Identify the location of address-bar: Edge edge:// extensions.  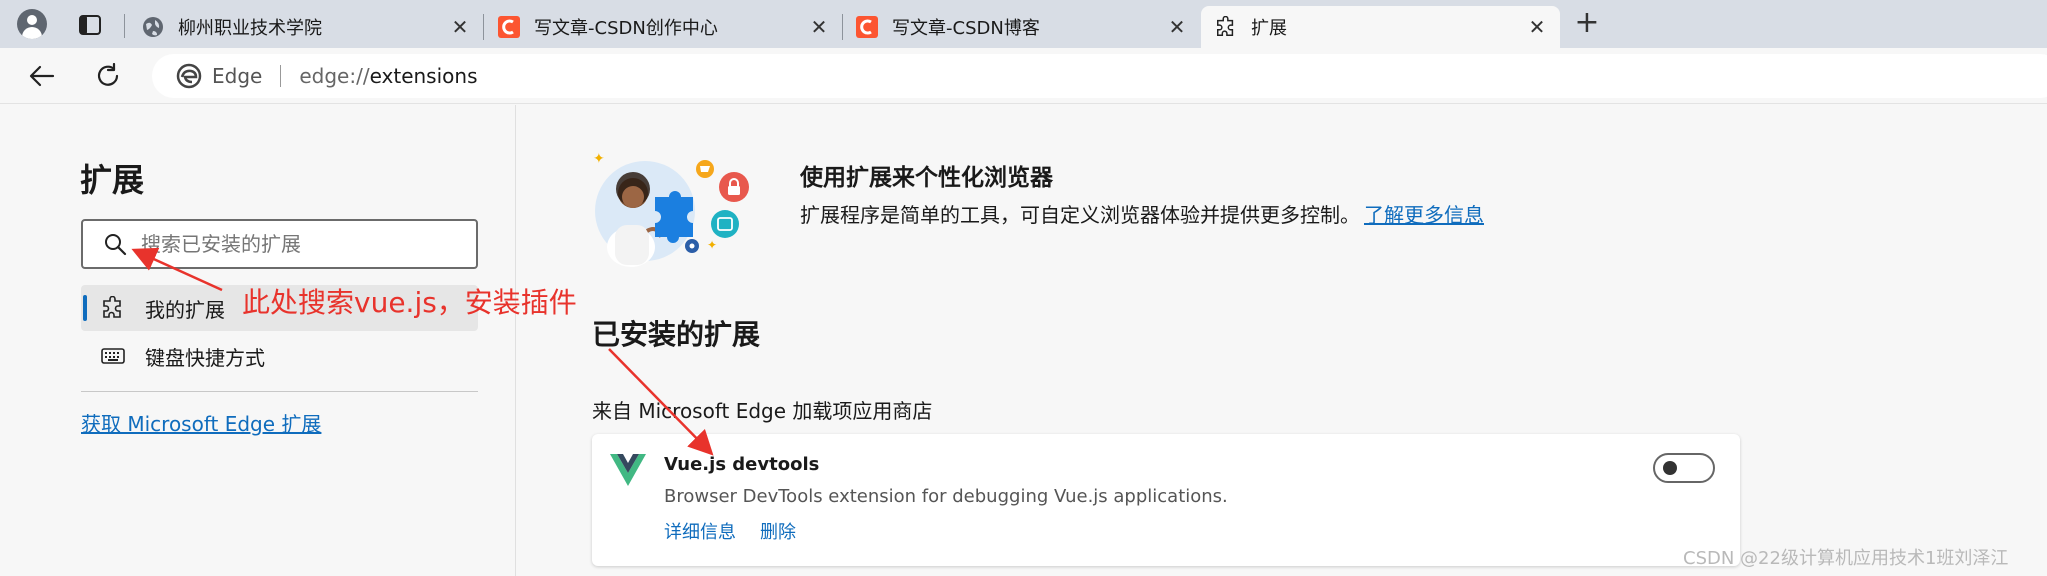
(1099, 76).